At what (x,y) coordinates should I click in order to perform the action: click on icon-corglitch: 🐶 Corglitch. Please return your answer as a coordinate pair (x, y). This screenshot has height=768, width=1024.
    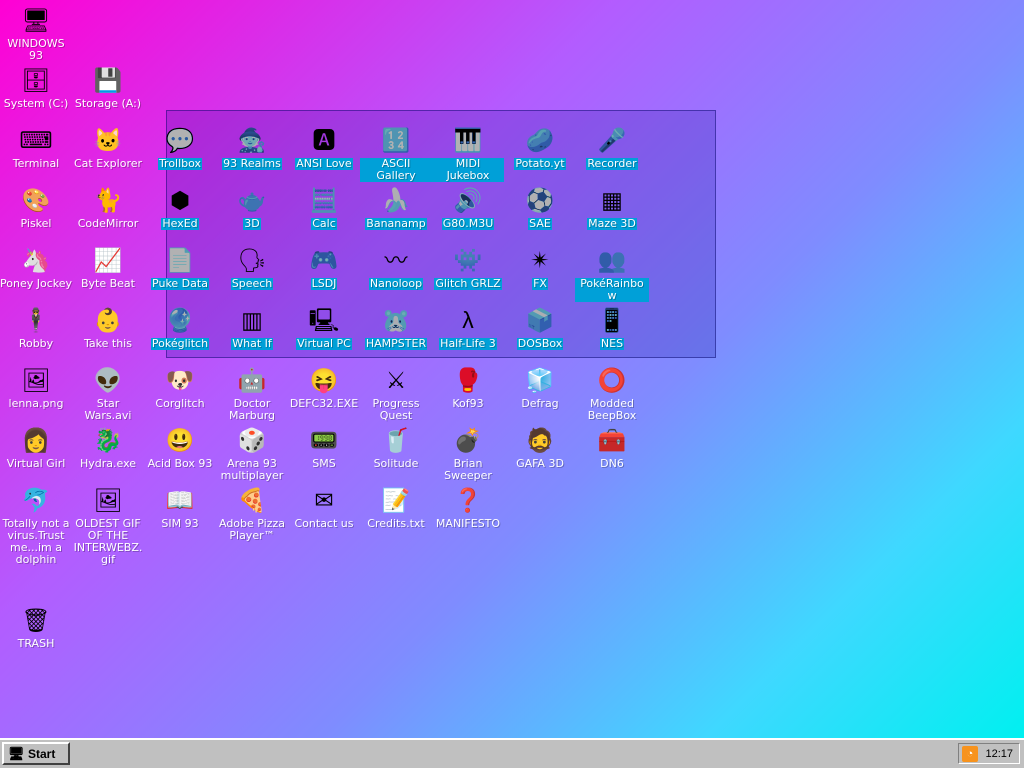
    Looking at the image, I should click on (180, 392).